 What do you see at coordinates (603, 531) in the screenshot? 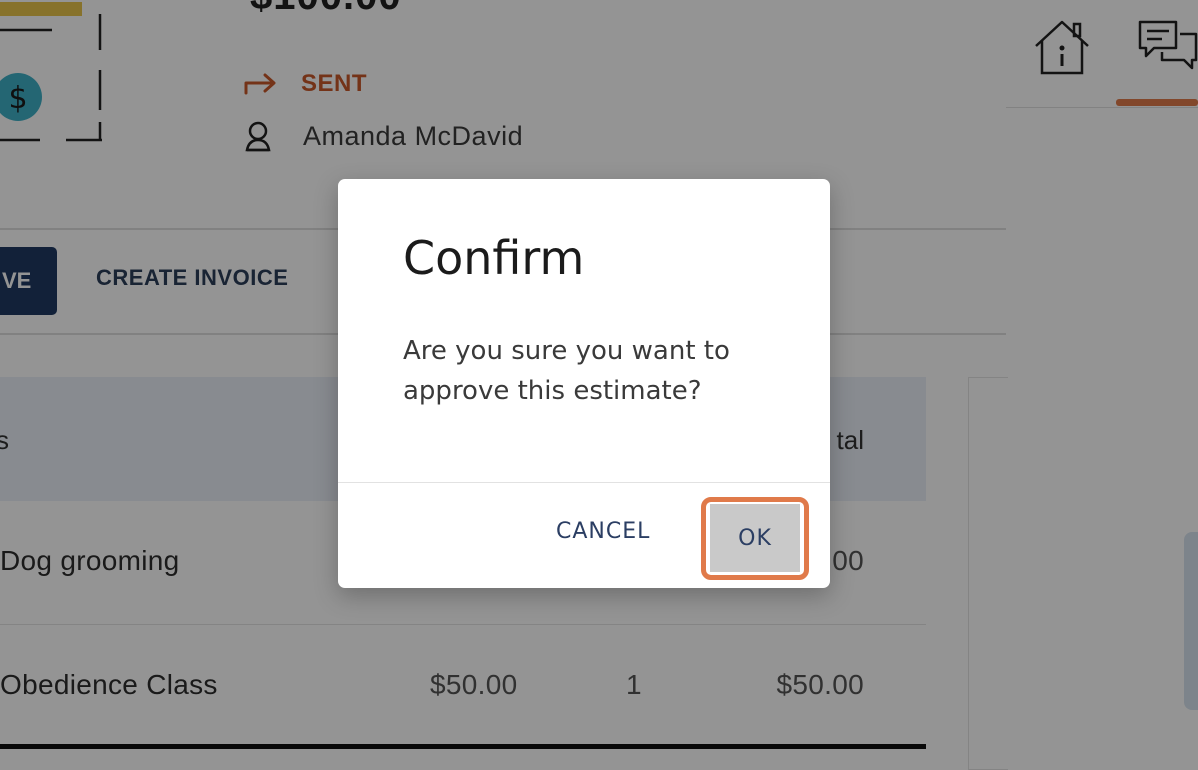
I see `cancel-button: CANCEL` at bounding box center [603, 531].